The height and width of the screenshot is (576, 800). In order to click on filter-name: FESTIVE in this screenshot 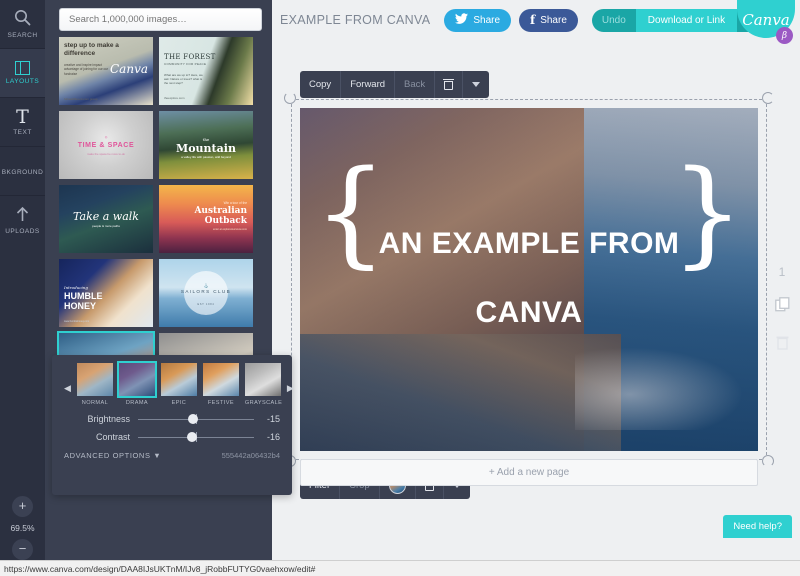, I will do `click(220, 403)`.